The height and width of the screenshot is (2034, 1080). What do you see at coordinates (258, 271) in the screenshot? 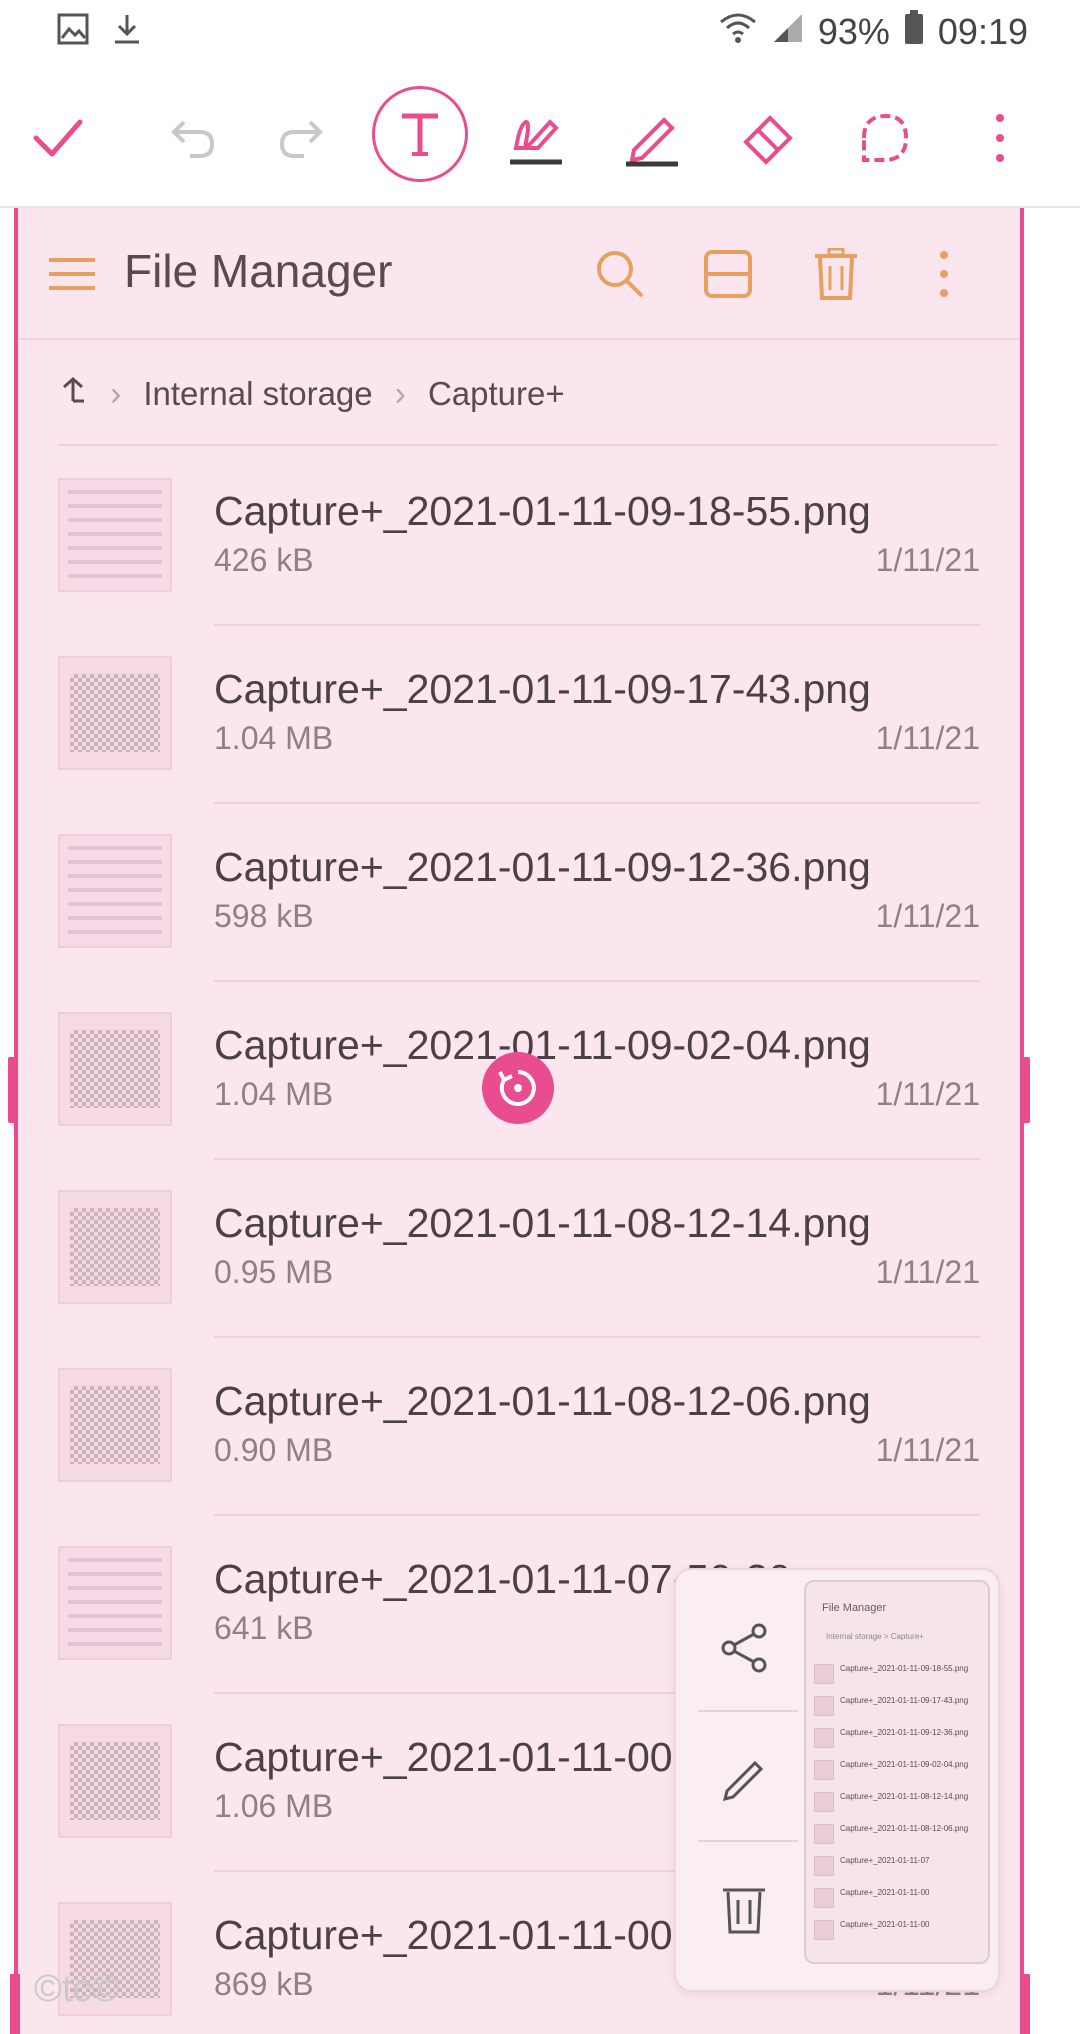
I see `page-title: File Manager` at bounding box center [258, 271].